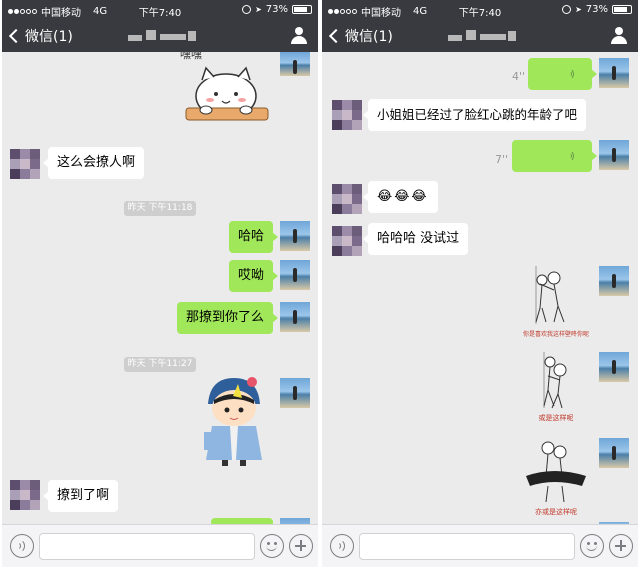 This screenshot has height=567, width=640. Describe the element at coordinates (519, 76) in the screenshot. I see `voice-duration: 4''` at that location.